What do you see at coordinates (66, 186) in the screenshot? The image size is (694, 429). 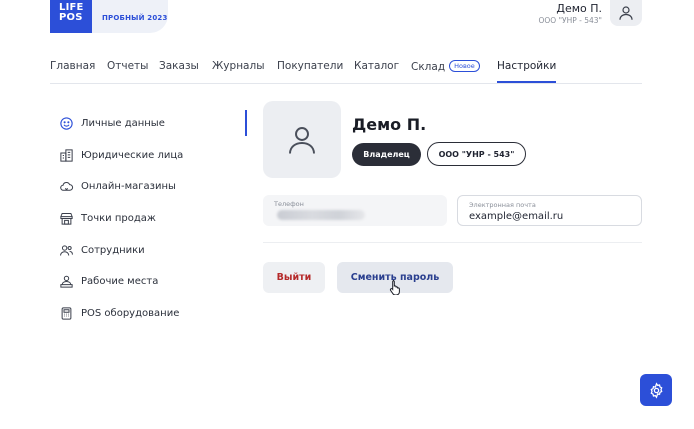 I see `cloud-icon` at bounding box center [66, 186].